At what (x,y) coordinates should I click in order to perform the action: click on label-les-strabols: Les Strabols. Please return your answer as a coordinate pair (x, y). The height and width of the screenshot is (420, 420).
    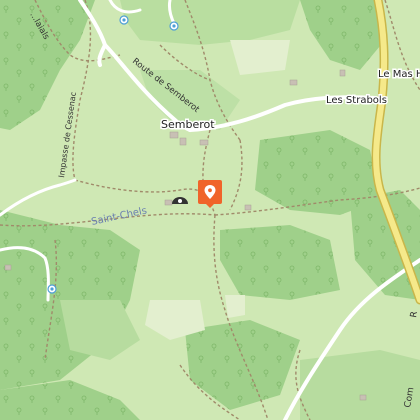
    Looking at the image, I should click on (356, 100).